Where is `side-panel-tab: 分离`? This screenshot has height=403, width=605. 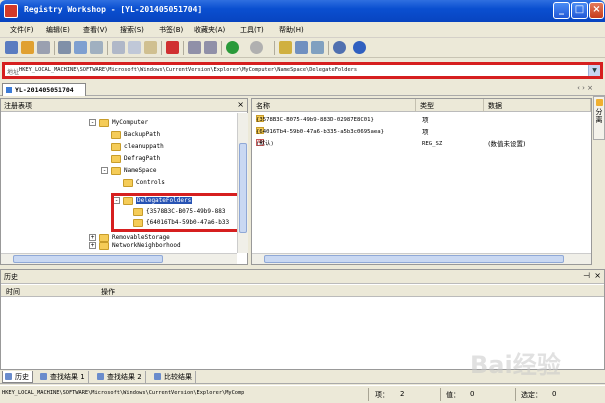 side-panel-tab: 分离 is located at coordinates (599, 118).